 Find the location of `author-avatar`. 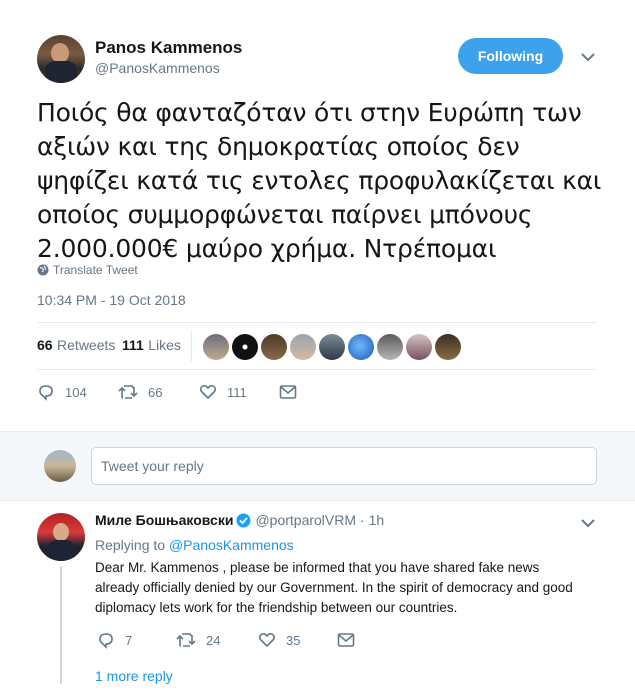

author-avatar is located at coordinates (61, 59).